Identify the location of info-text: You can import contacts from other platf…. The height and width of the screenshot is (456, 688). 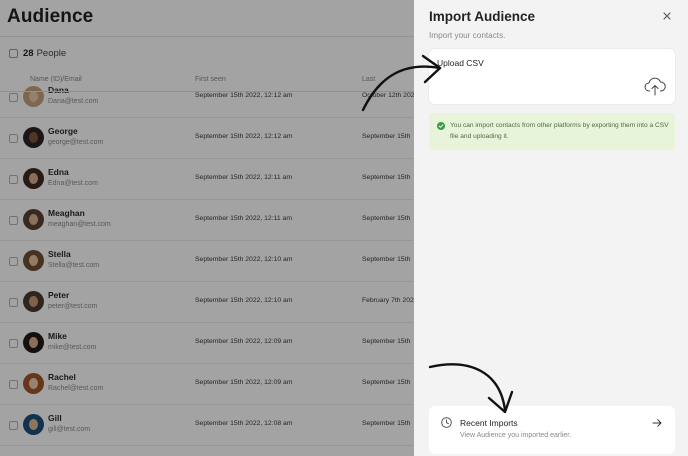
(559, 131).